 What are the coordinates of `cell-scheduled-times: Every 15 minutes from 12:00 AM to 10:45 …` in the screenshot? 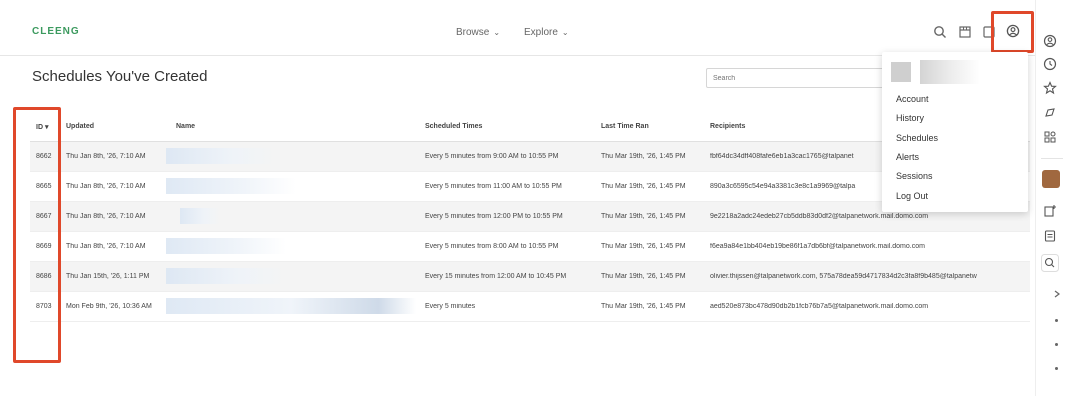 It's located at (496, 276).